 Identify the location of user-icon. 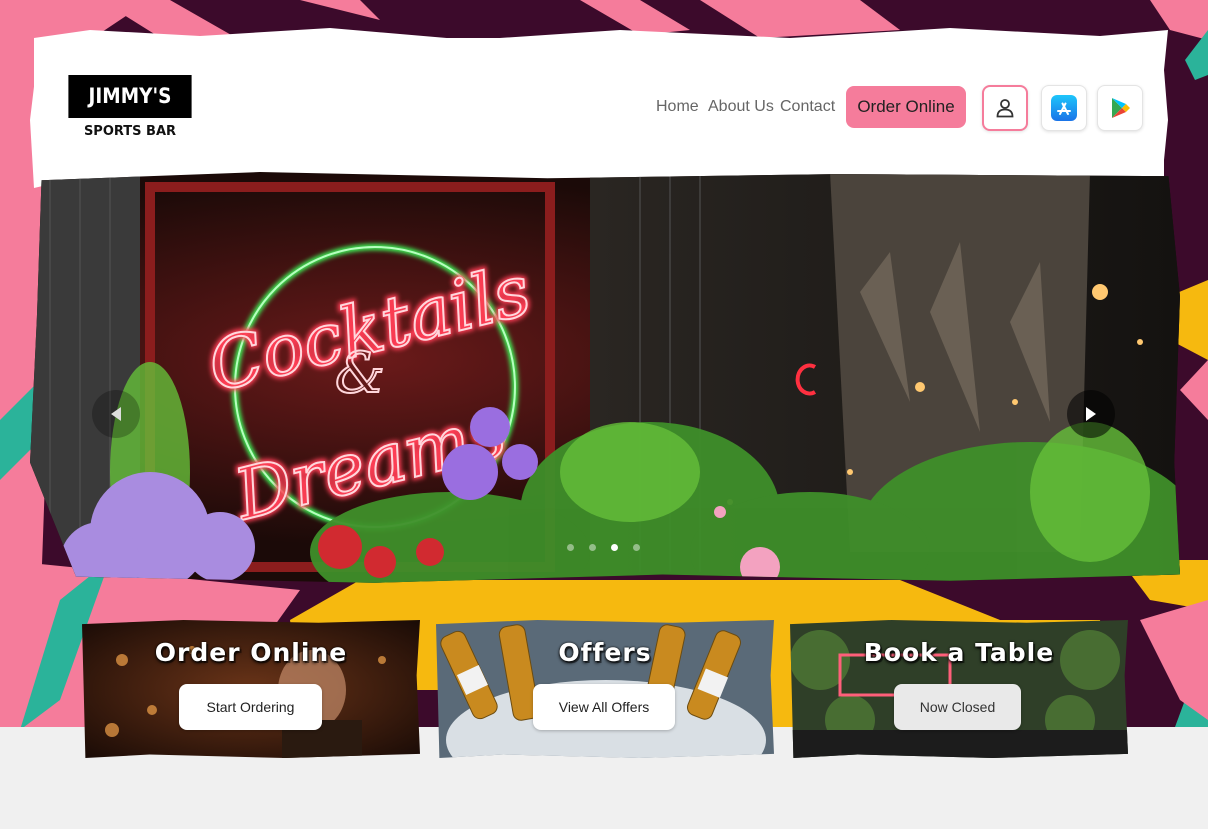
(1005, 108).